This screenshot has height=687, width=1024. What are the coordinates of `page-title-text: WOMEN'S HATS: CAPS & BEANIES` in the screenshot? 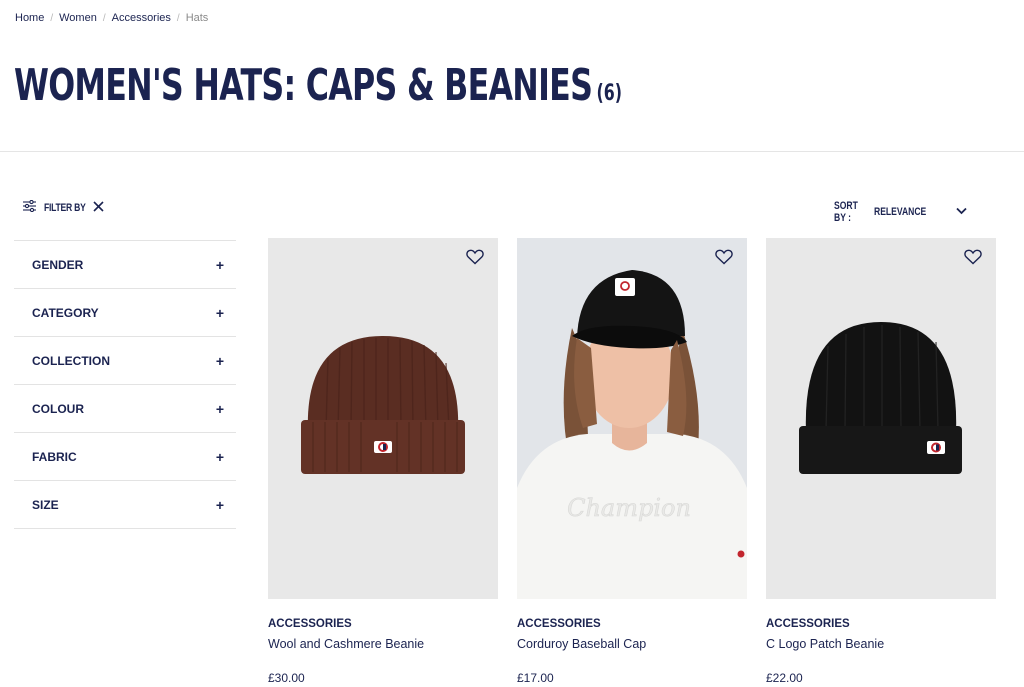 It's located at (303, 85).